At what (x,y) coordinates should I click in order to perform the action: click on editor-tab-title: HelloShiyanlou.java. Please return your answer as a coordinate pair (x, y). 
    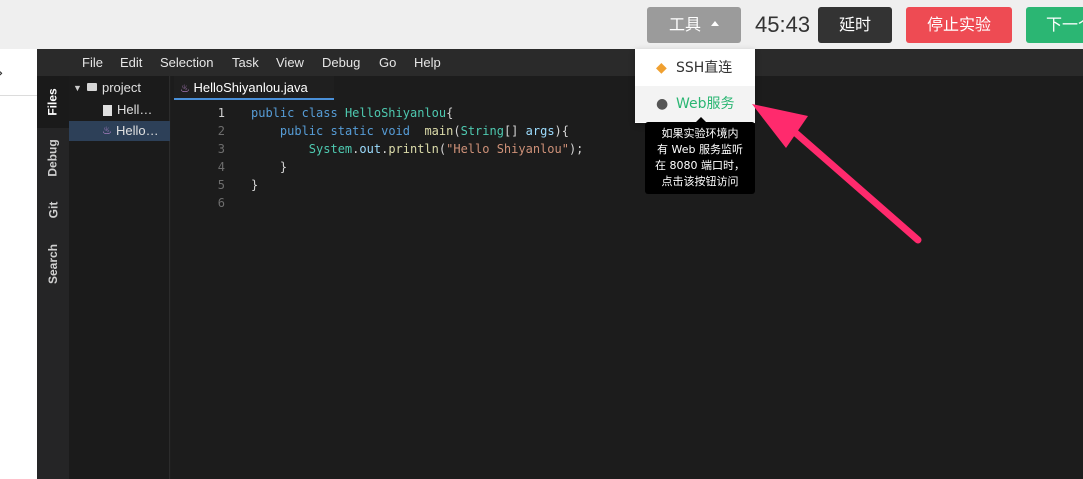
    Looking at the image, I should click on (250, 87).